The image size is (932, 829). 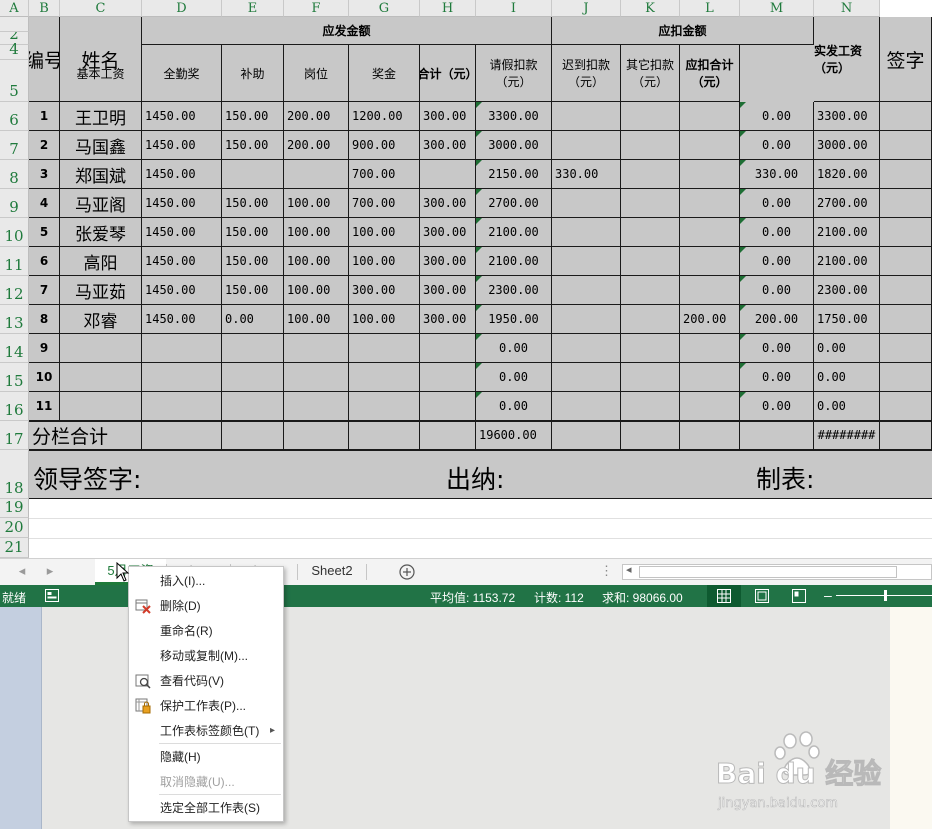 What do you see at coordinates (14, 548) in the screenshot?
I see `row-header-21: 21` at bounding box center [14, 548].